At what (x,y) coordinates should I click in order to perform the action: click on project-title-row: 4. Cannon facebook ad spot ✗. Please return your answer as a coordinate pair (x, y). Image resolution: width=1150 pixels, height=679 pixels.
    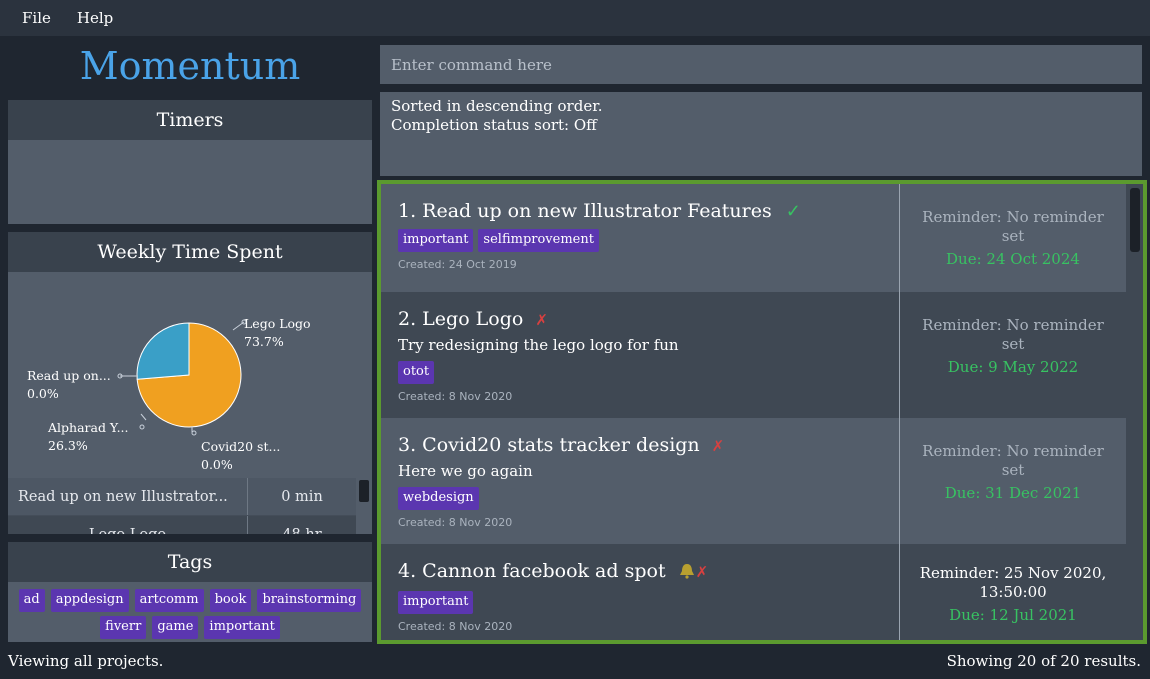
    Looking at the image, I should click on (648, 572).